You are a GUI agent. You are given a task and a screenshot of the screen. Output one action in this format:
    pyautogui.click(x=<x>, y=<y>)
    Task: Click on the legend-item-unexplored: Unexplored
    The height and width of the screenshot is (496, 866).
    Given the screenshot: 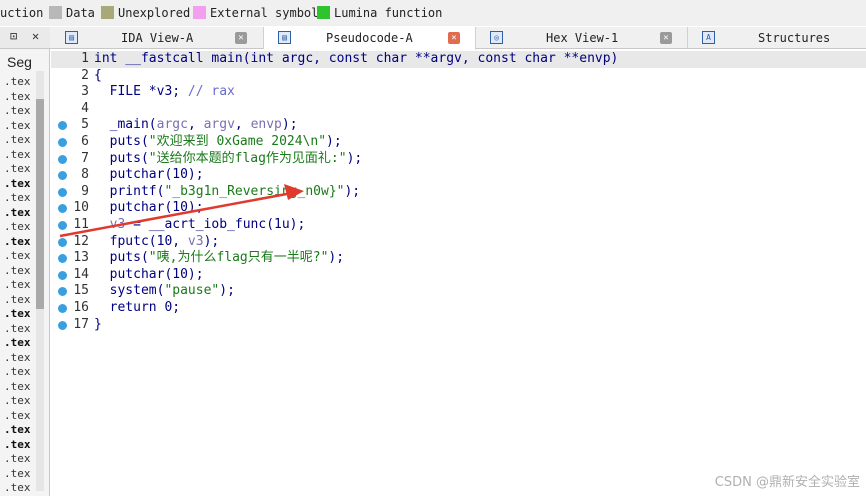 What is the action you would take?
    pyautogui.click(x=145, y=13)
    